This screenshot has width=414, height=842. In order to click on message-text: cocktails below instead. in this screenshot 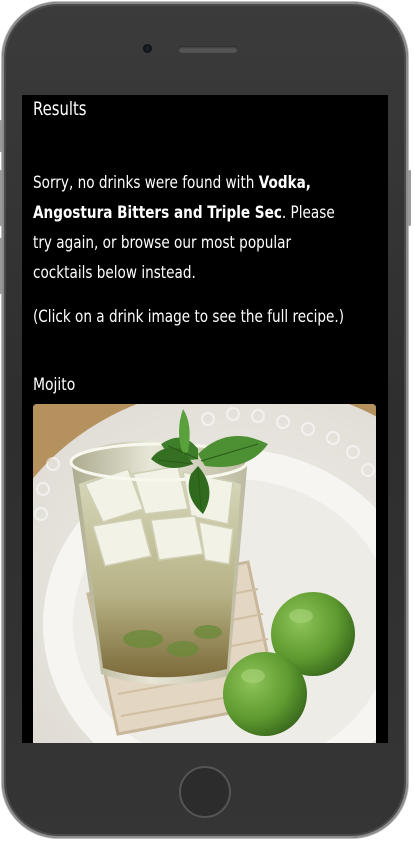, I will do `click(114, 273)`.